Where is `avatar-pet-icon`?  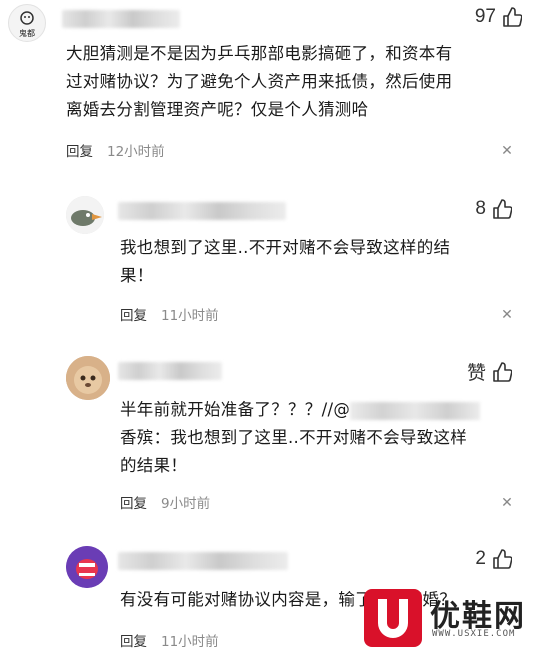 avatar-pet-icon is located at coordinates (88, 378).